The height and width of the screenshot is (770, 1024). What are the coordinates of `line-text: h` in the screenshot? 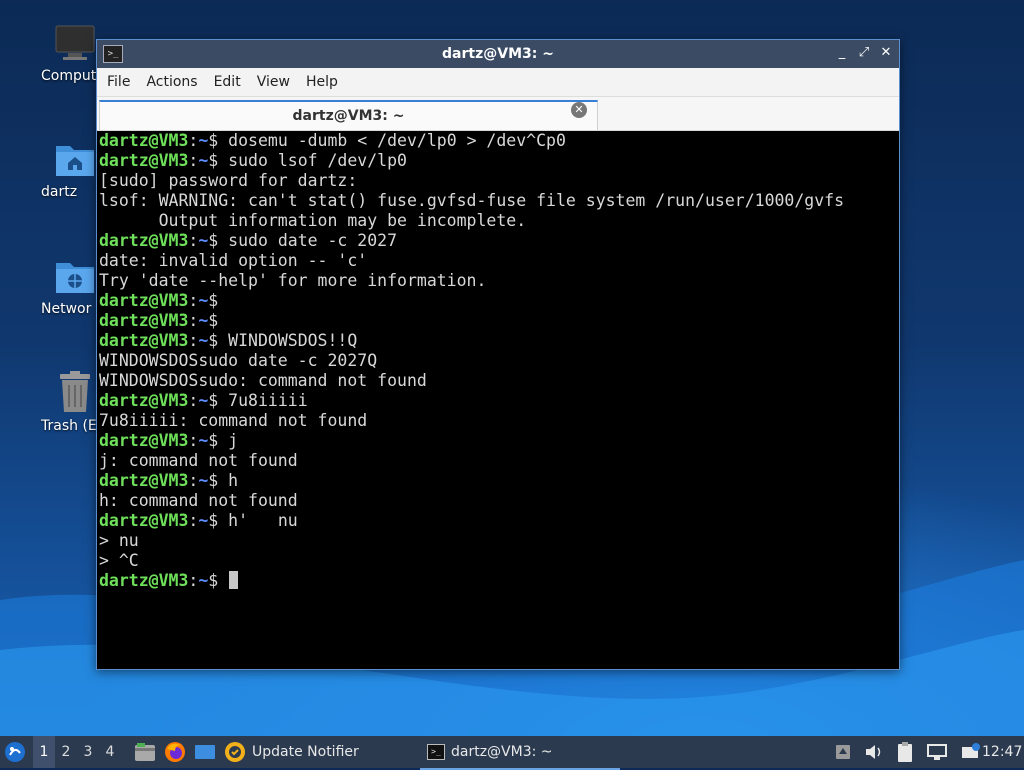 It's located at (233, 480).